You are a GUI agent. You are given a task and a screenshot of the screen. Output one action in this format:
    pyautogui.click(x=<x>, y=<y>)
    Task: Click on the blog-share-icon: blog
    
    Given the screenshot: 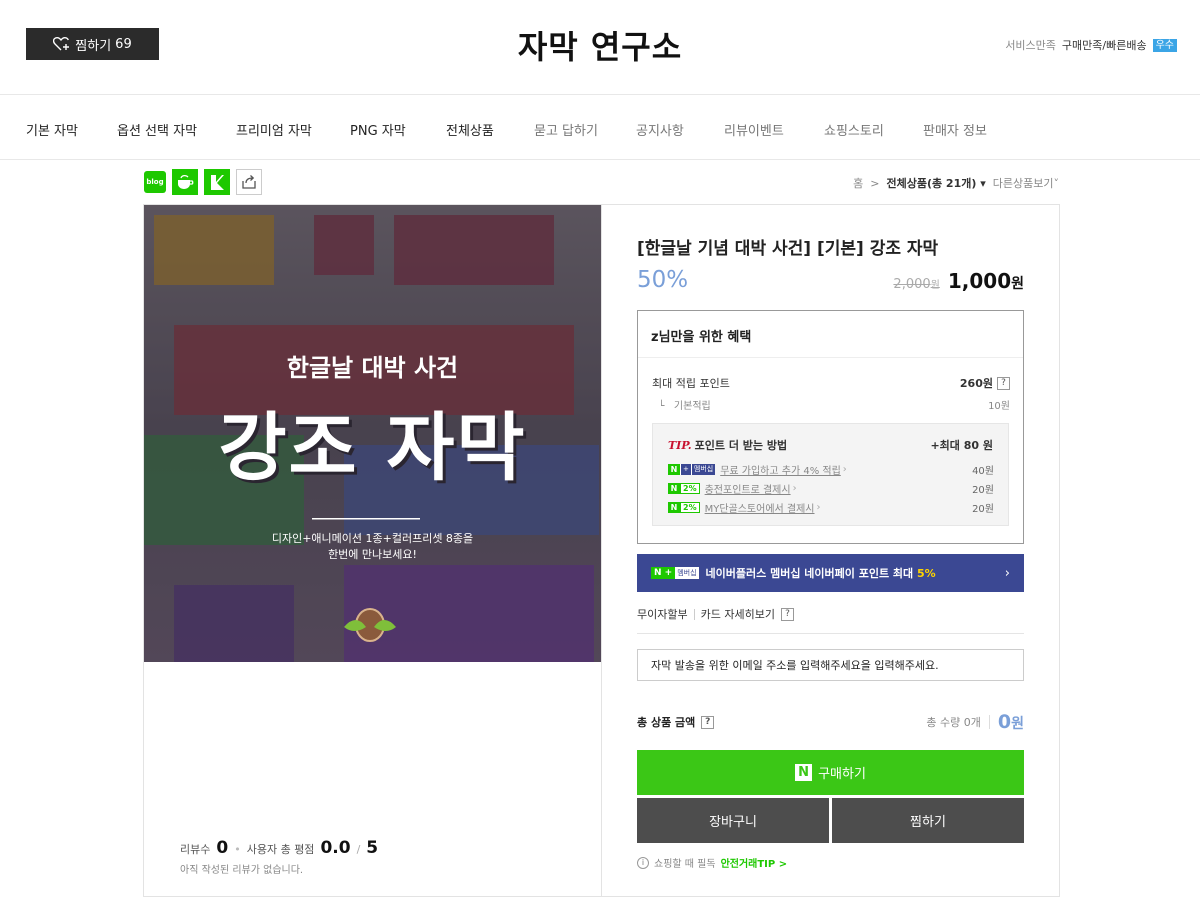 What is the action you would take?
    pyautogui.click(x=155, y=182)
    